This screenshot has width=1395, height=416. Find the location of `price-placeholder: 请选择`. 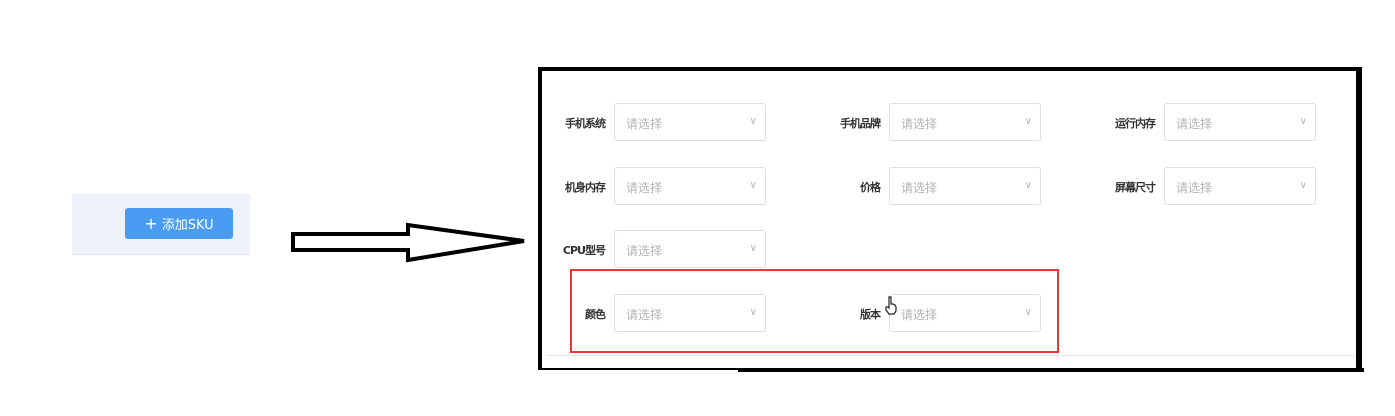

price-placeholder: 请选择 is located at coordinates (919, 188).